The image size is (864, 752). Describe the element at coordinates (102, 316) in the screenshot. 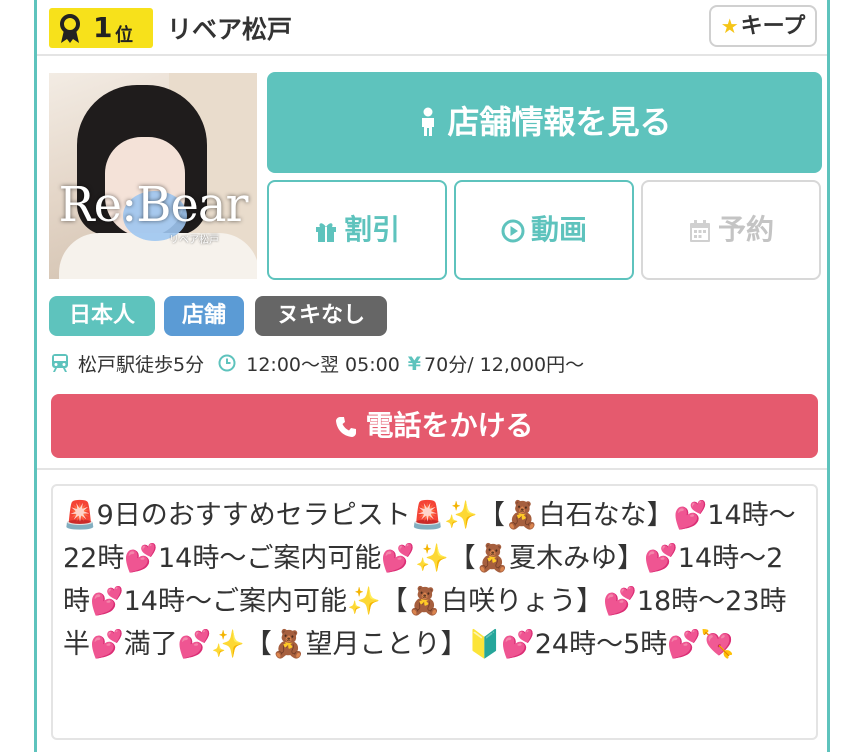

I see `tag-japanese: 日本人` at that location.